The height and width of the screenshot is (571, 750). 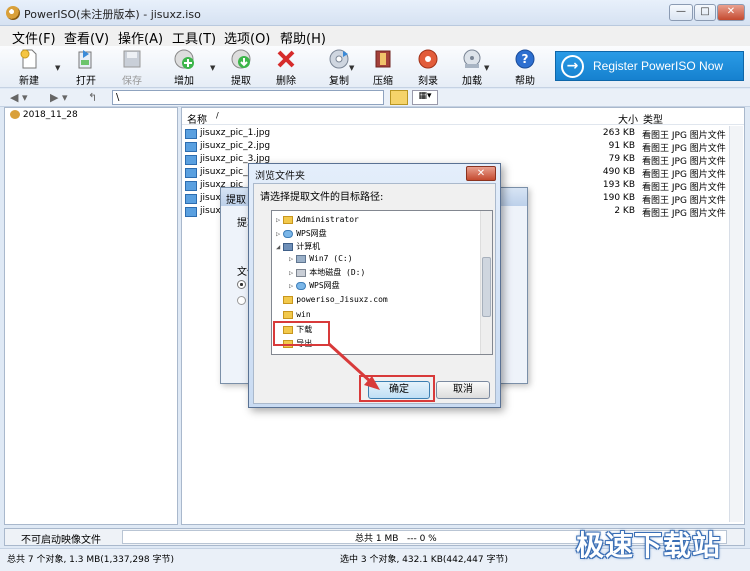 I want to click on annotation-arrow, so click(x=353, y=366).